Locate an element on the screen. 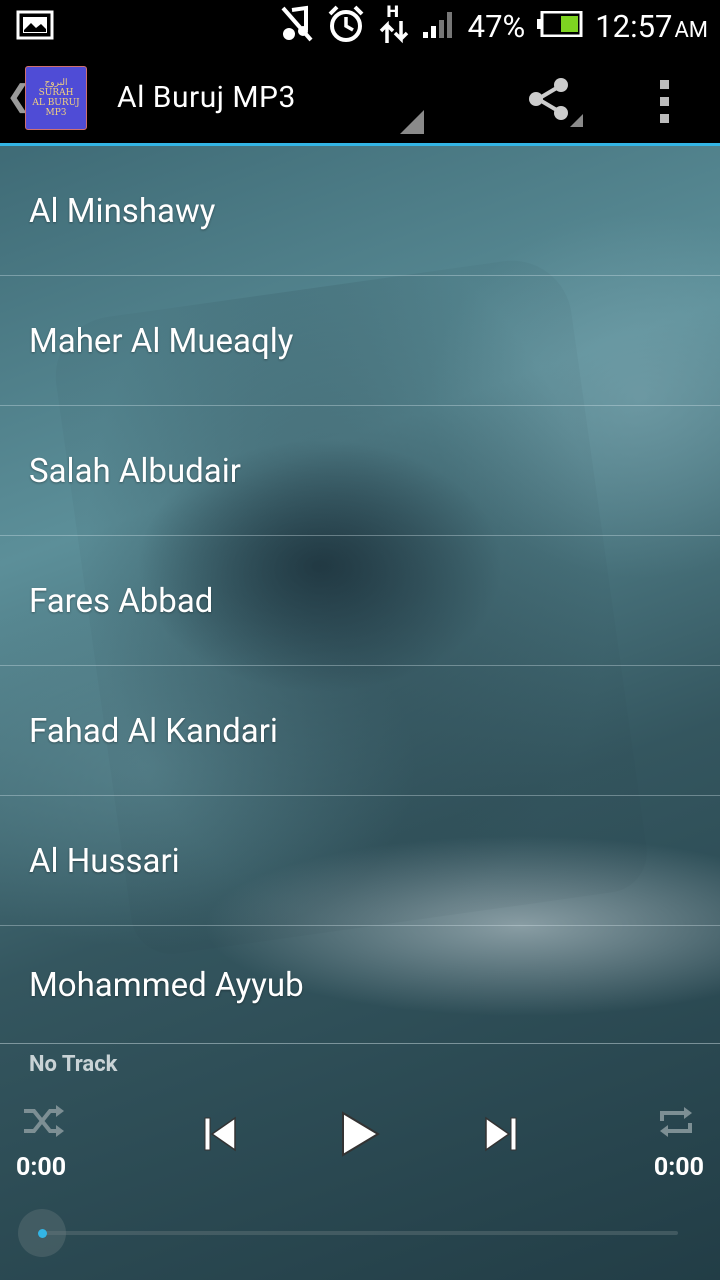 This screenshot has height=1280, width=720. reciter-label: Salah Albudair is located at coordinates (135, 471).